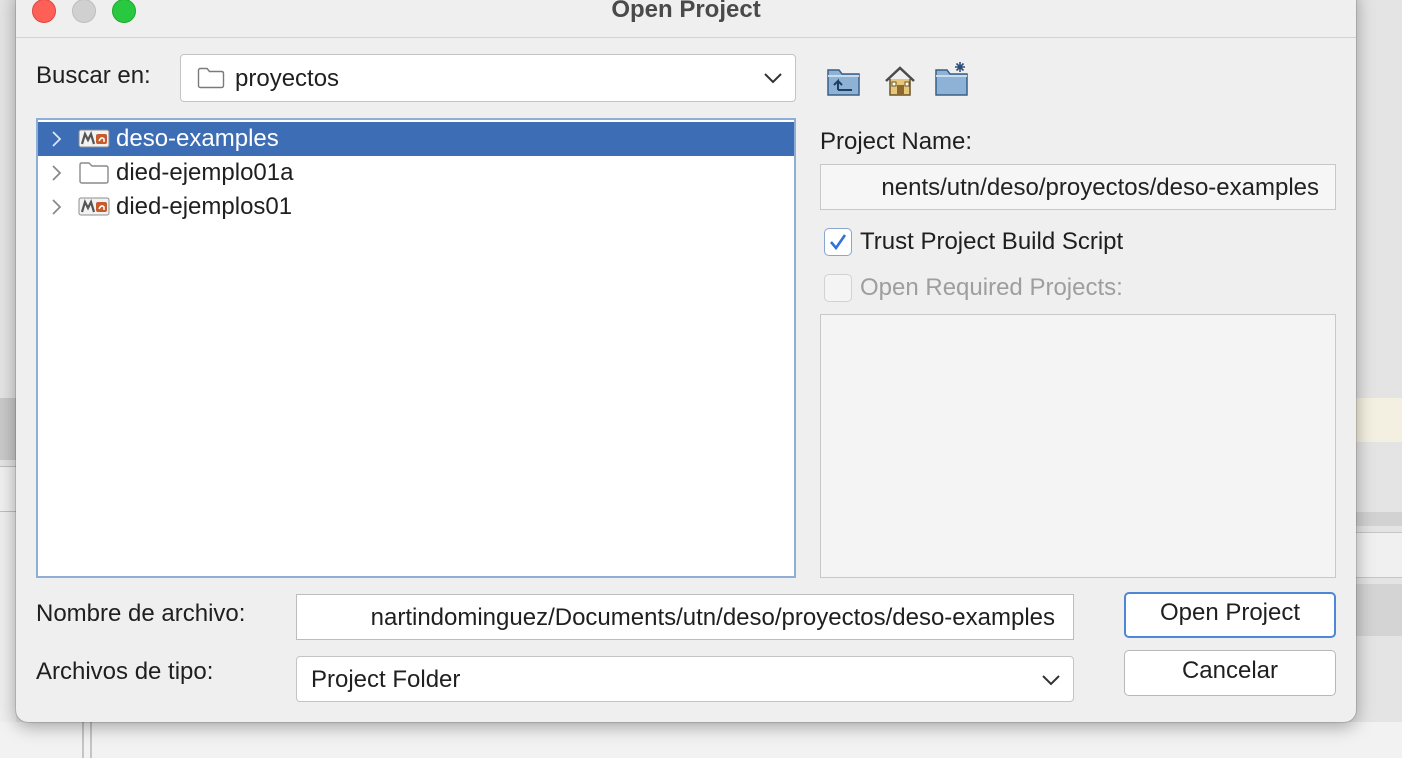 Image resolution: width=1402 pixels, height=758 pixels. Describe the element at coordinates (416, 139) in the screenshot. I see `tree-row-deso-examples: deso-examples` at that location.